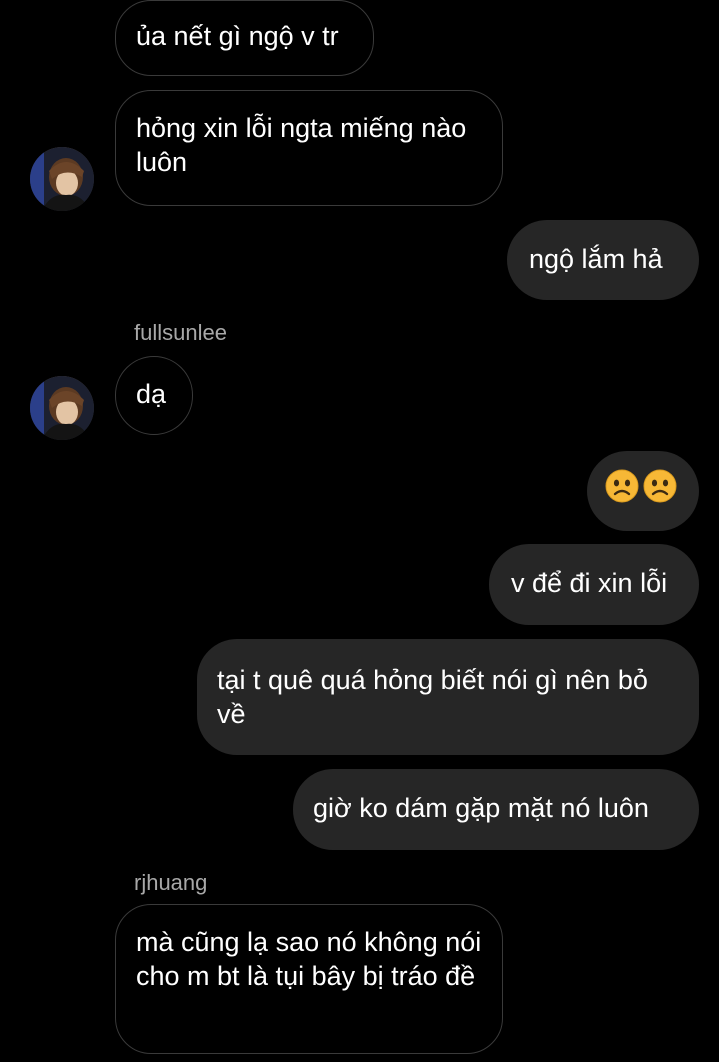 The width and height of the screenshot is (719, 1062). I want to click on message-bubble-outgoing: tại t quê quá hỏng biết nói gì nên bỏ về, so click(448, 697).